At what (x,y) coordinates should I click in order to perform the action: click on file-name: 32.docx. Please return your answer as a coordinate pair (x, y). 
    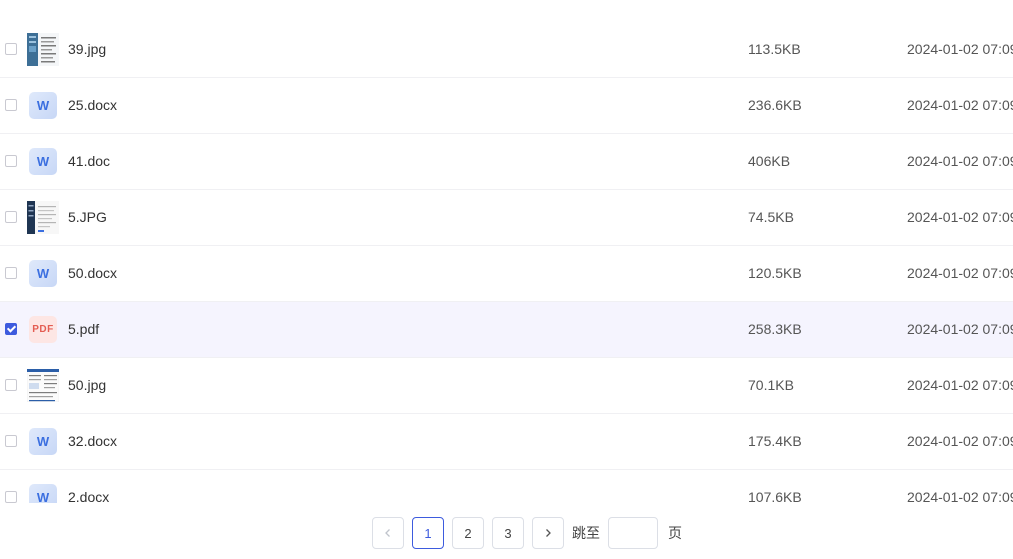
    Looking at the image, I should click on (92, 441).